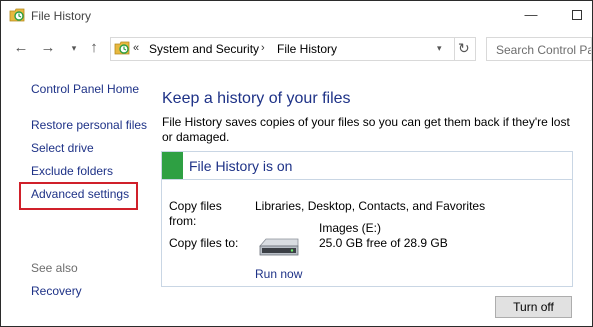  I want to click on forward-button: →, so click(48, 48).